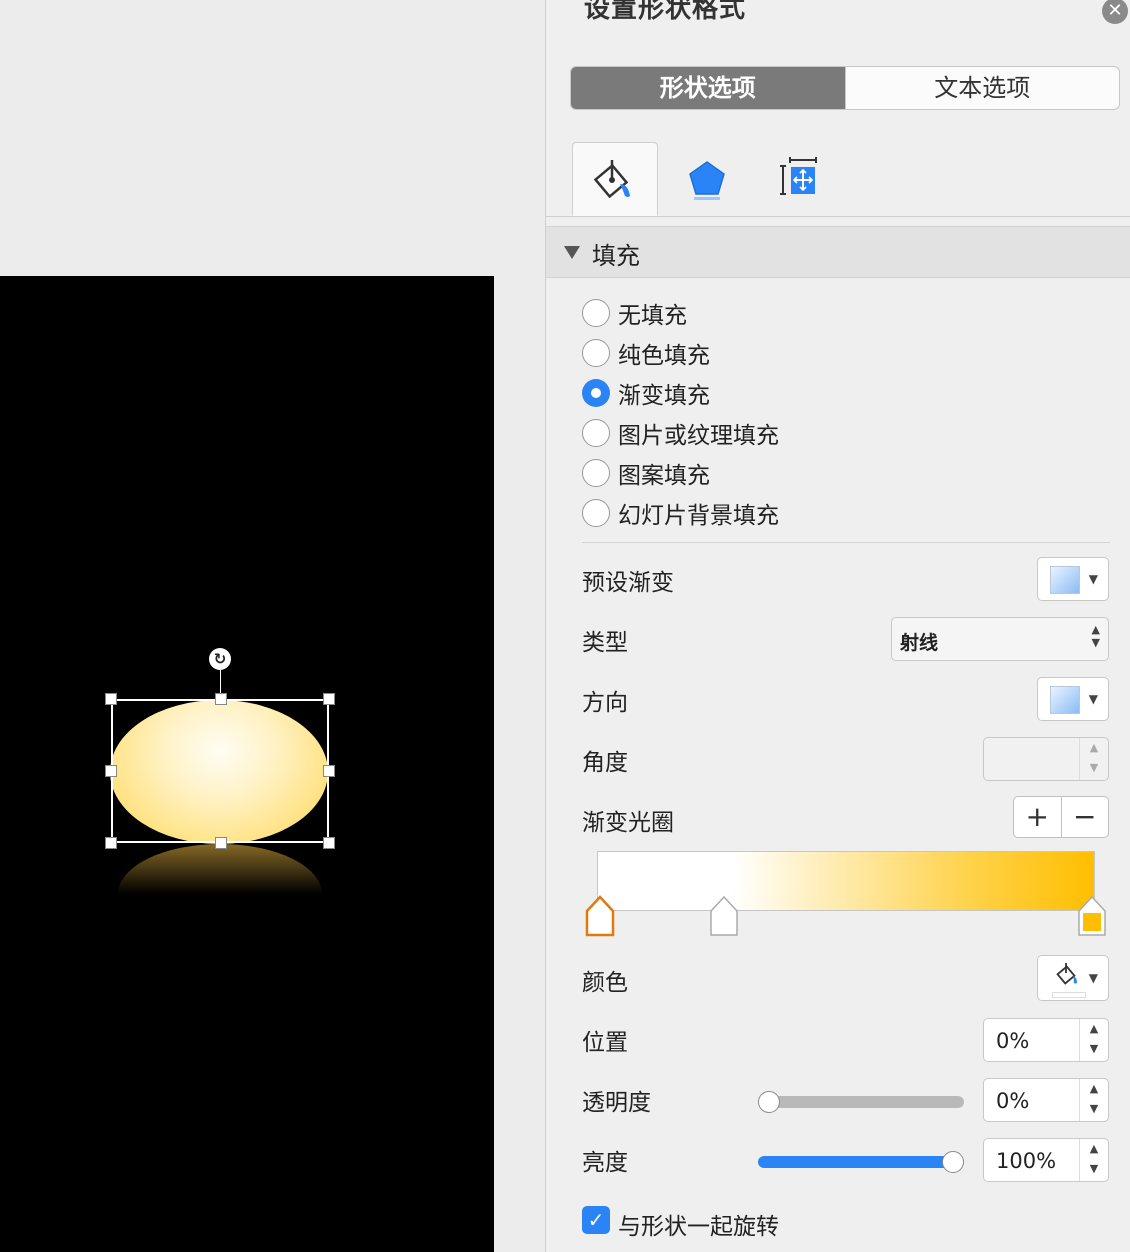  I want to click on direction-swatch, so click(1065, 700).